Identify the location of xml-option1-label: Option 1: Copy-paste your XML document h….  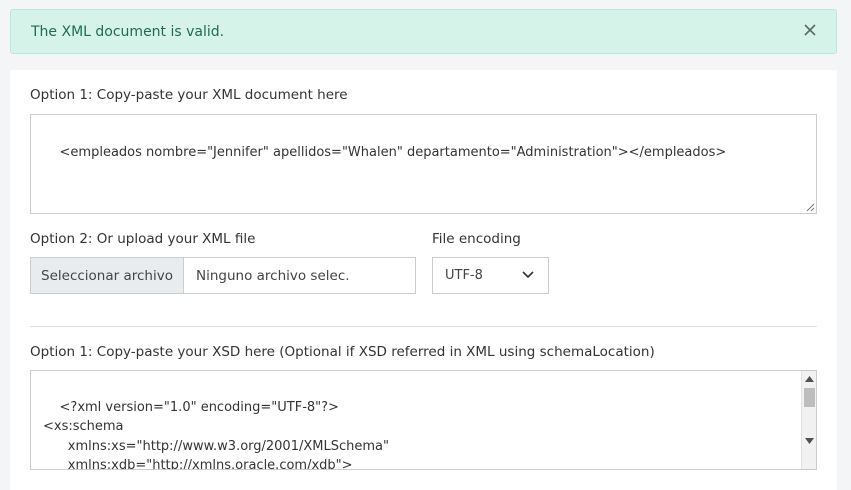
(189, 95).